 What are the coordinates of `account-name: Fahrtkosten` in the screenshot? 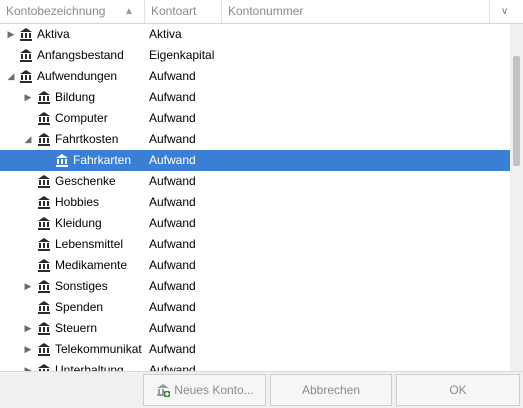 It's located at (87, 139).